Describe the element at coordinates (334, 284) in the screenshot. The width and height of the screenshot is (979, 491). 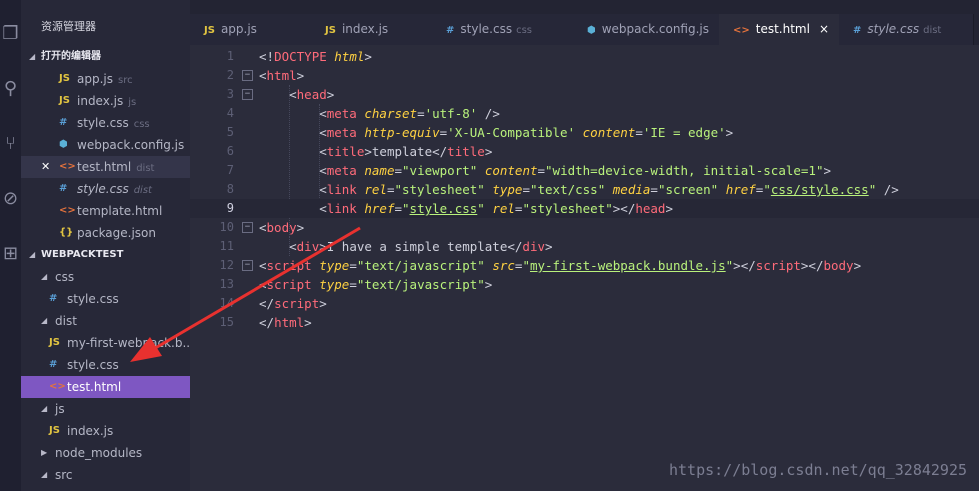
I see `code-token: type` at that location.